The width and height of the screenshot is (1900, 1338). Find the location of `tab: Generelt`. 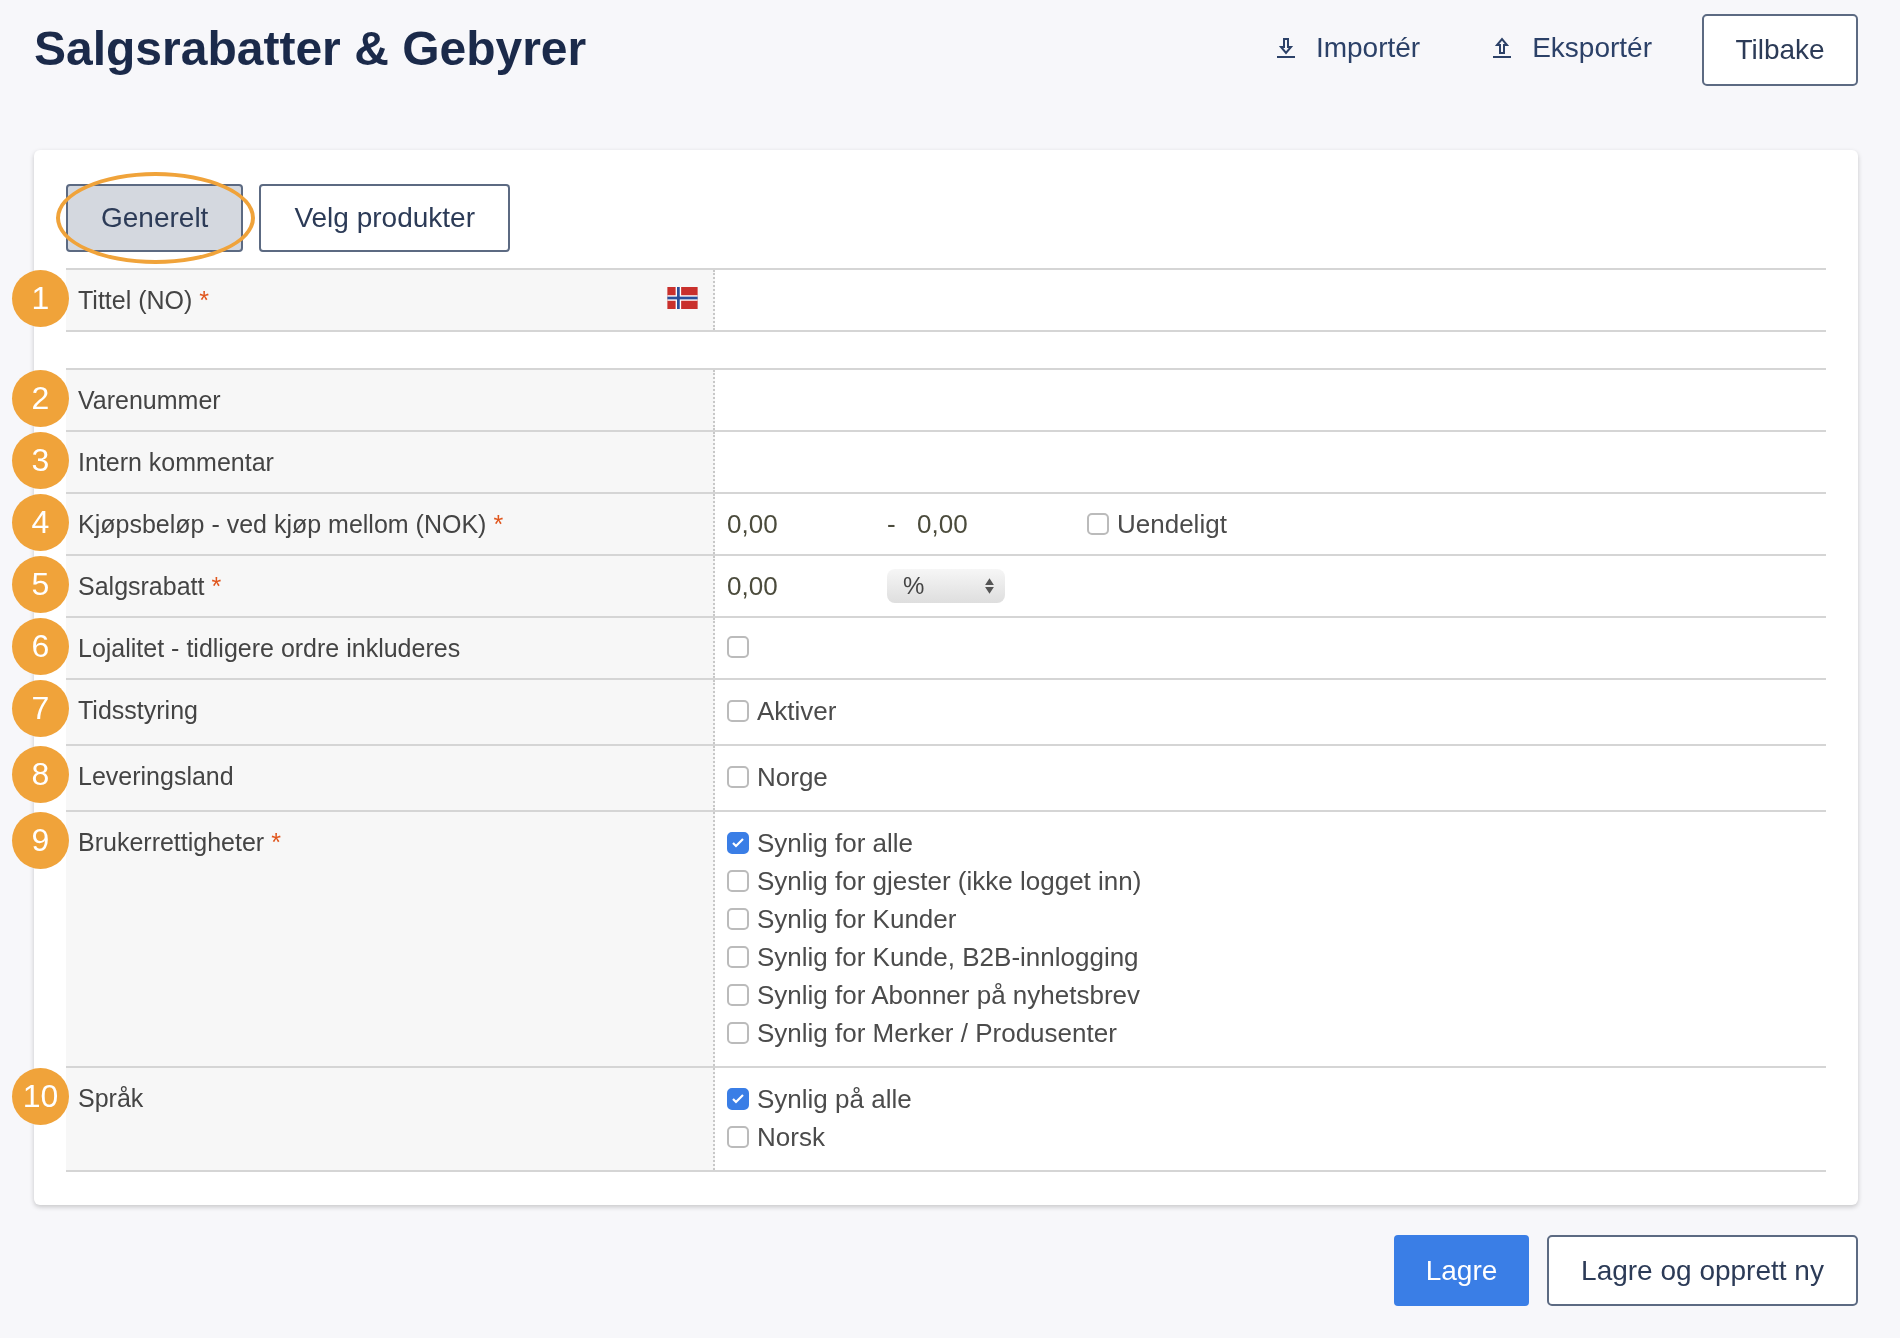

tab: Generelt is located at coordinates (155, 218).